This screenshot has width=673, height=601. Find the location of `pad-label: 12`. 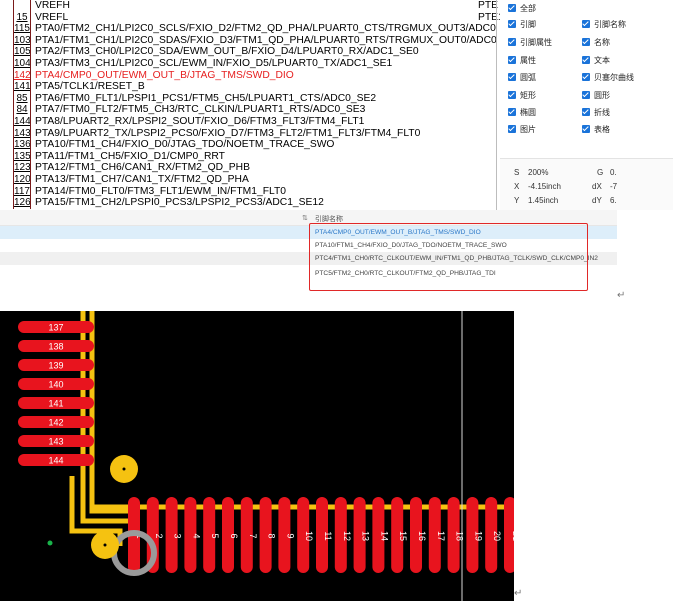

pad-label: 12 is located at coordinates (347, 536).